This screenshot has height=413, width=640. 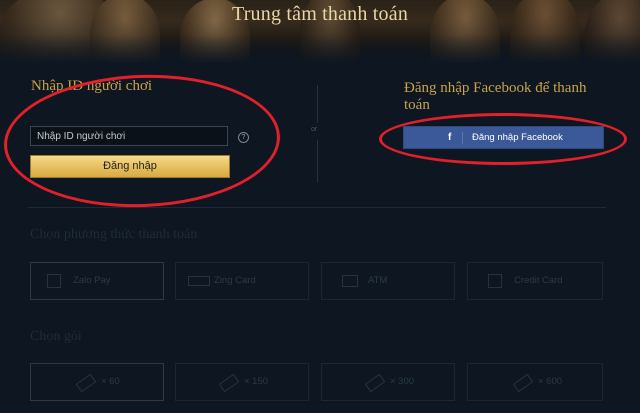 What do you see at coordinates (256, 381) in the screenshot?
I see `package-amount: × 150` at bounding box center [256, 381].